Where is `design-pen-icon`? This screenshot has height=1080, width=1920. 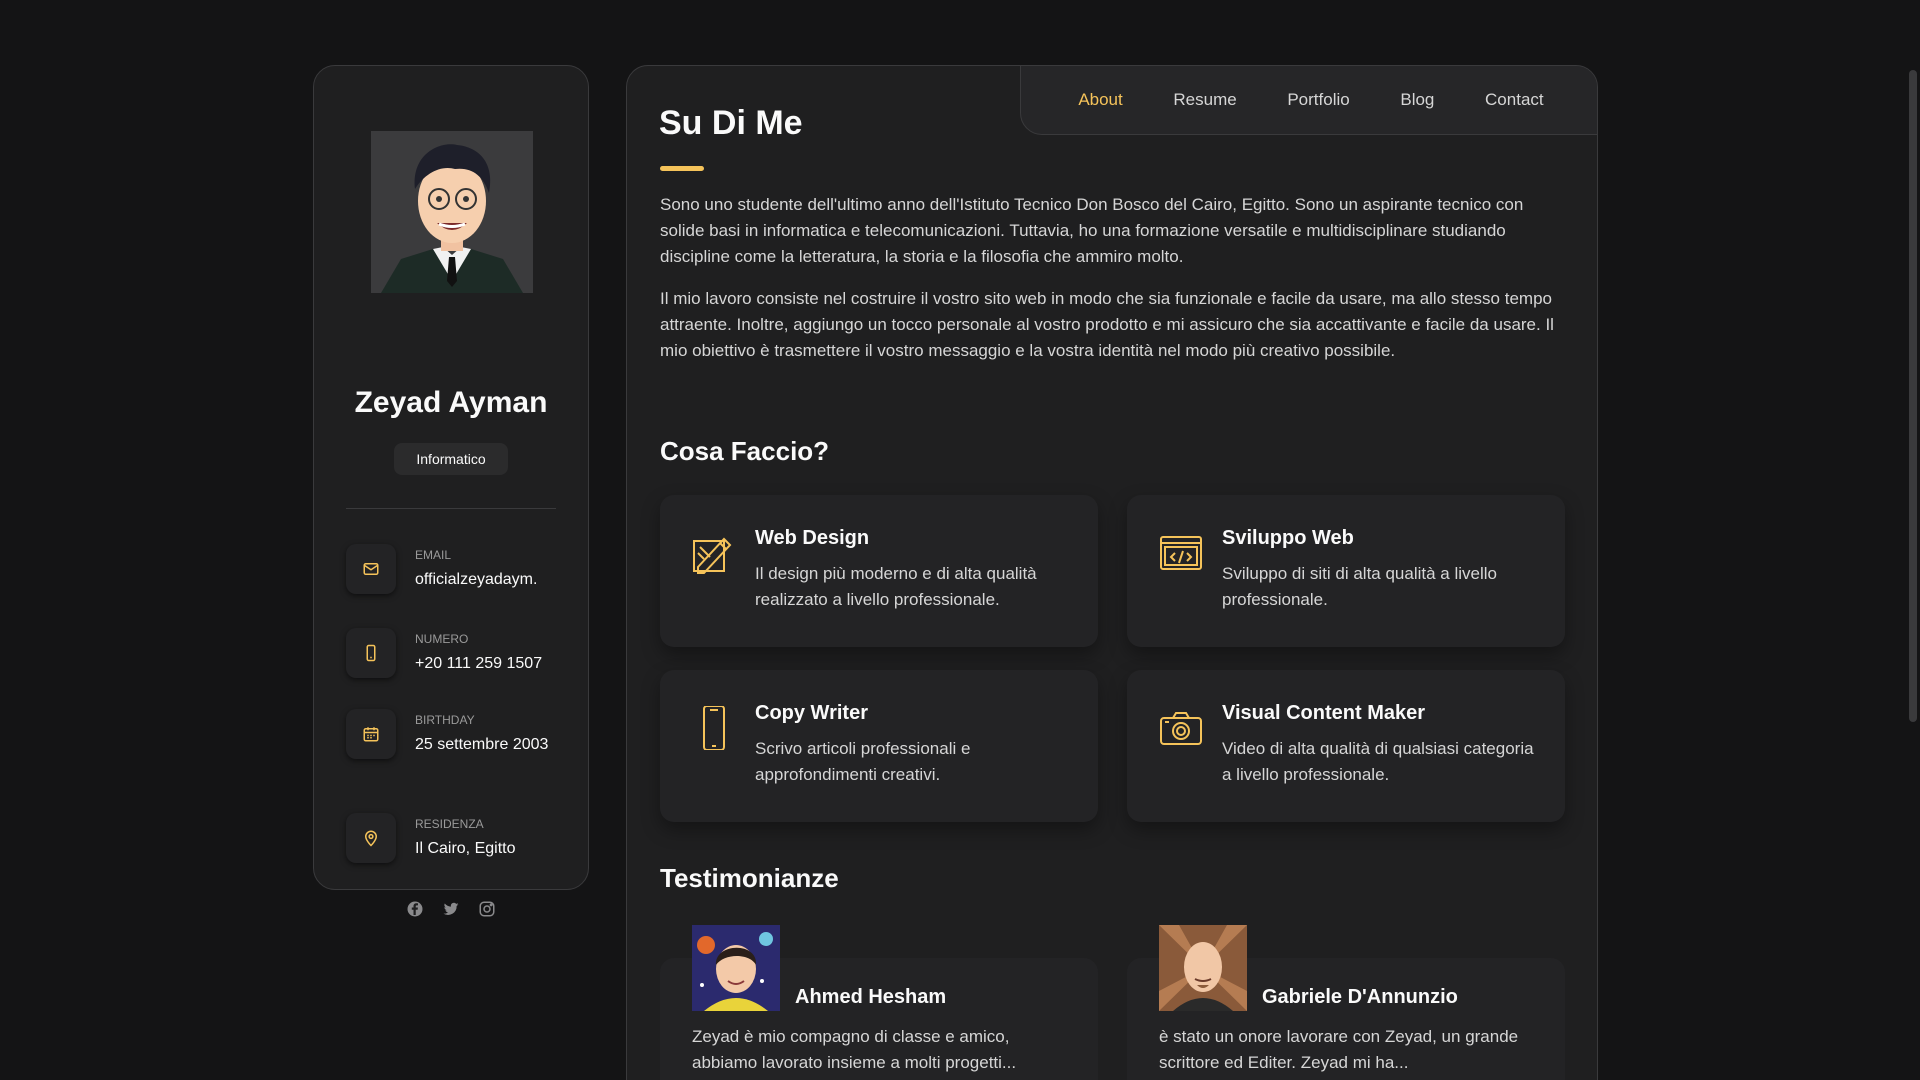
design-pen-icon is located at coordinates (714, 553).